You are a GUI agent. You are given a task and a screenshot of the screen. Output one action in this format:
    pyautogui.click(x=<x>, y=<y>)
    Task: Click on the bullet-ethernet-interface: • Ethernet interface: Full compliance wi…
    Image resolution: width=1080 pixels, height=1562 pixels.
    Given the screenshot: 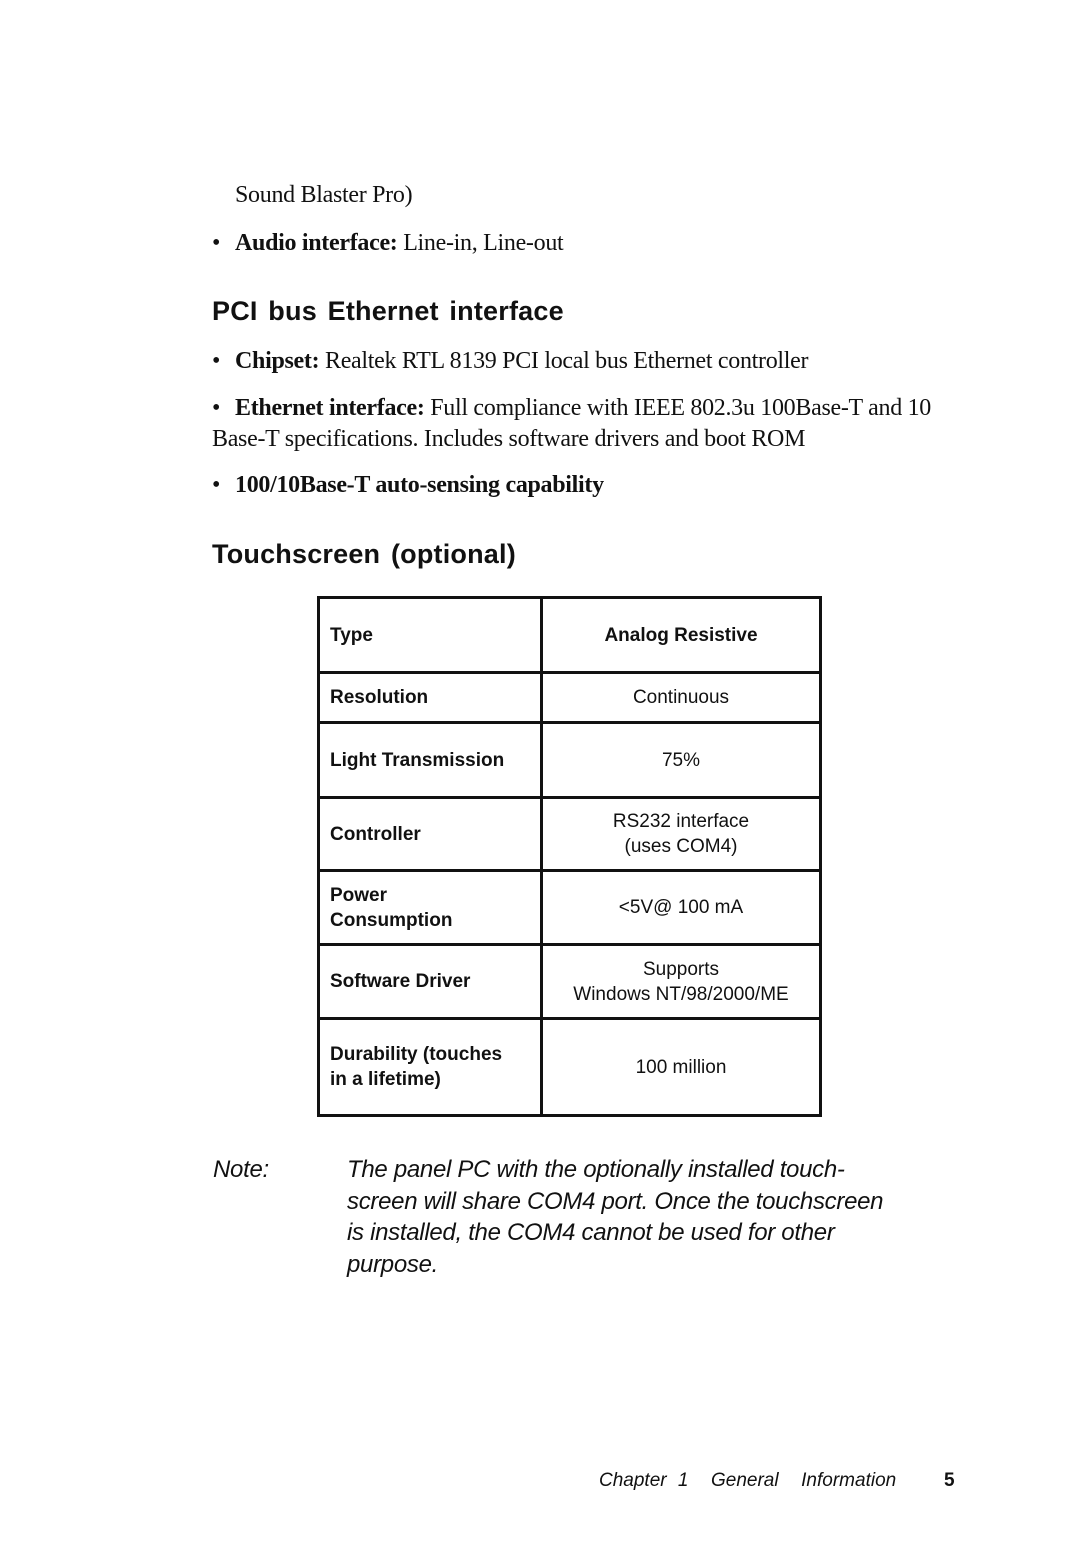 What is the action you would take?
    pyautogui.click(x=584, y=424)
    